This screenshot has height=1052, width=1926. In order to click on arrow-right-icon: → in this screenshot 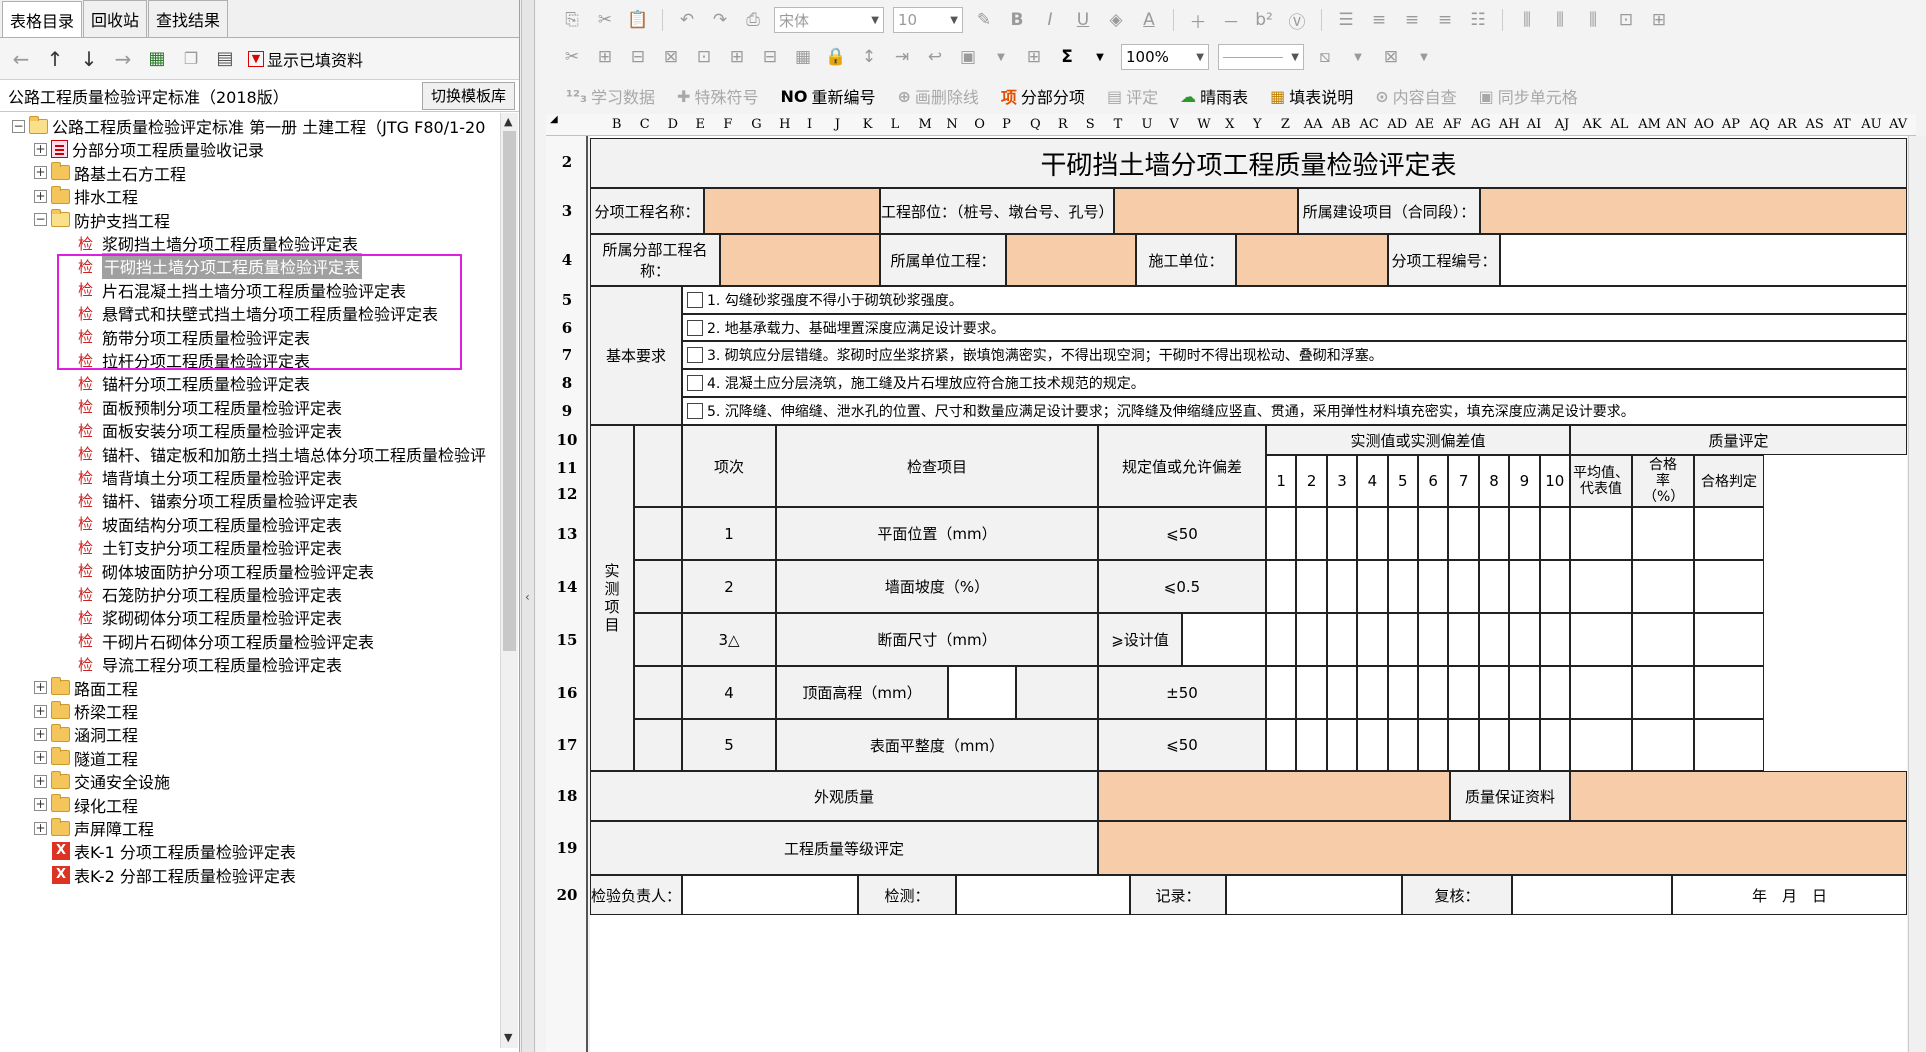, I will do `click(123, 59)`.